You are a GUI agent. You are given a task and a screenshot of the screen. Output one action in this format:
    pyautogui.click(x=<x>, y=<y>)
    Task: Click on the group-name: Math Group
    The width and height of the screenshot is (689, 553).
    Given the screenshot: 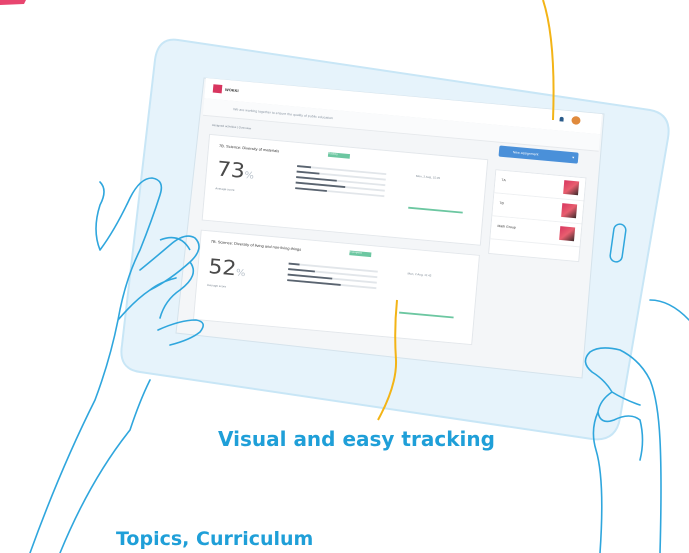 What is the action you would take?
    pyautogui.click(x=506, y=227)
    